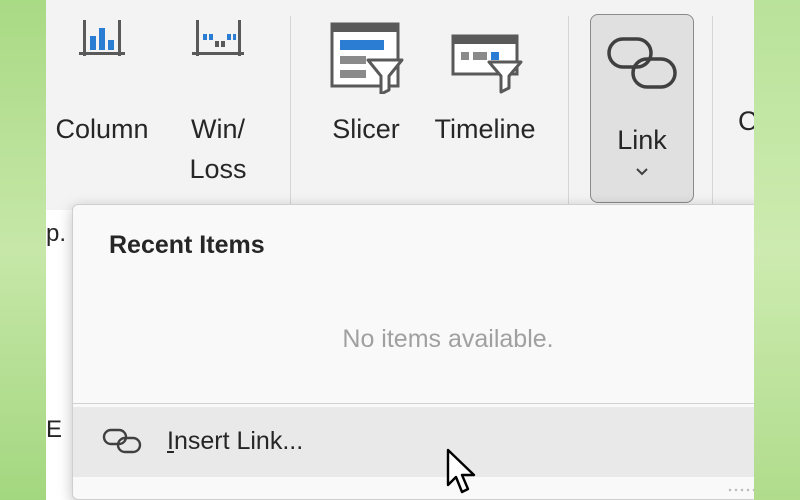  What do you see at coordinates (642, 63) in the screenshot?
I see `link-icon` at bounding box center [642, 63].